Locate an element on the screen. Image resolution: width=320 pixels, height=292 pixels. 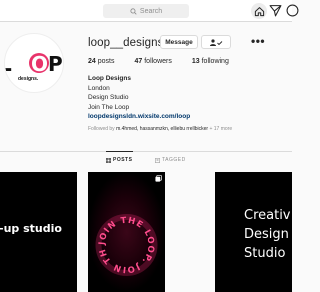
tab-tagged: TAGGED is located at coordinates (170, 160).